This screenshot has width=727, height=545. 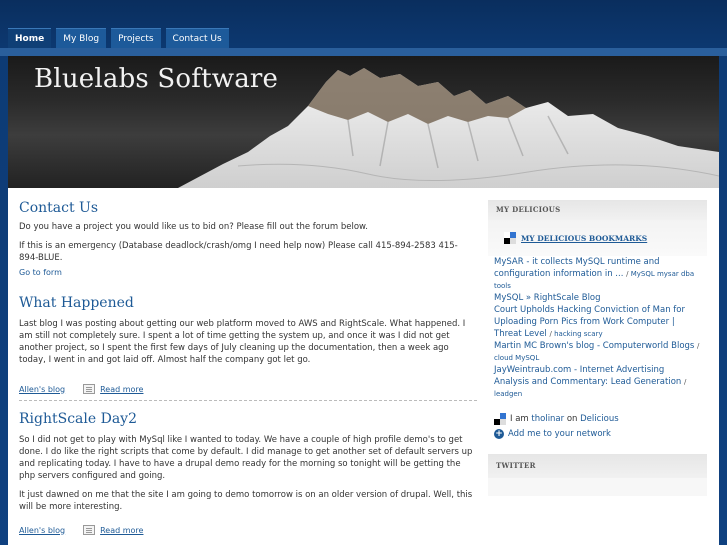 I want to click on delicious-bookmarks-link: MY DELICIOUS BOOKMARKS, so click(x=584, y=238).